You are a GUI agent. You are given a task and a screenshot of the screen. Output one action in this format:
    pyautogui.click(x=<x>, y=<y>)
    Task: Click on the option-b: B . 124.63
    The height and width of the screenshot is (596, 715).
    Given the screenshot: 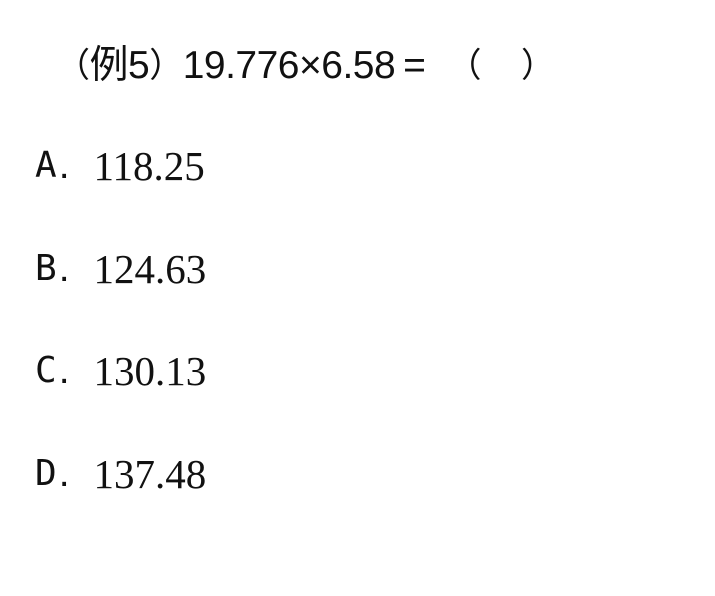 What is the action you would take?
    pyautogui.click(x=120, y=269)
    